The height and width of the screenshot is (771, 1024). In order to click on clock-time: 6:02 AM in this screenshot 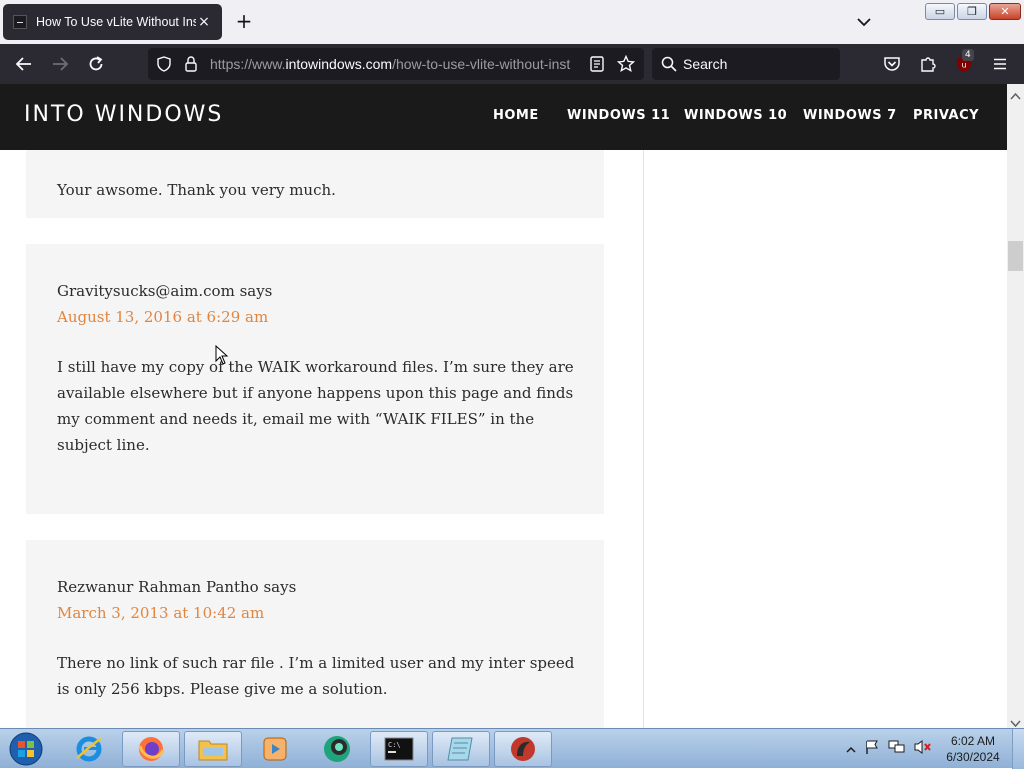, I will do `click(973, 741)`.